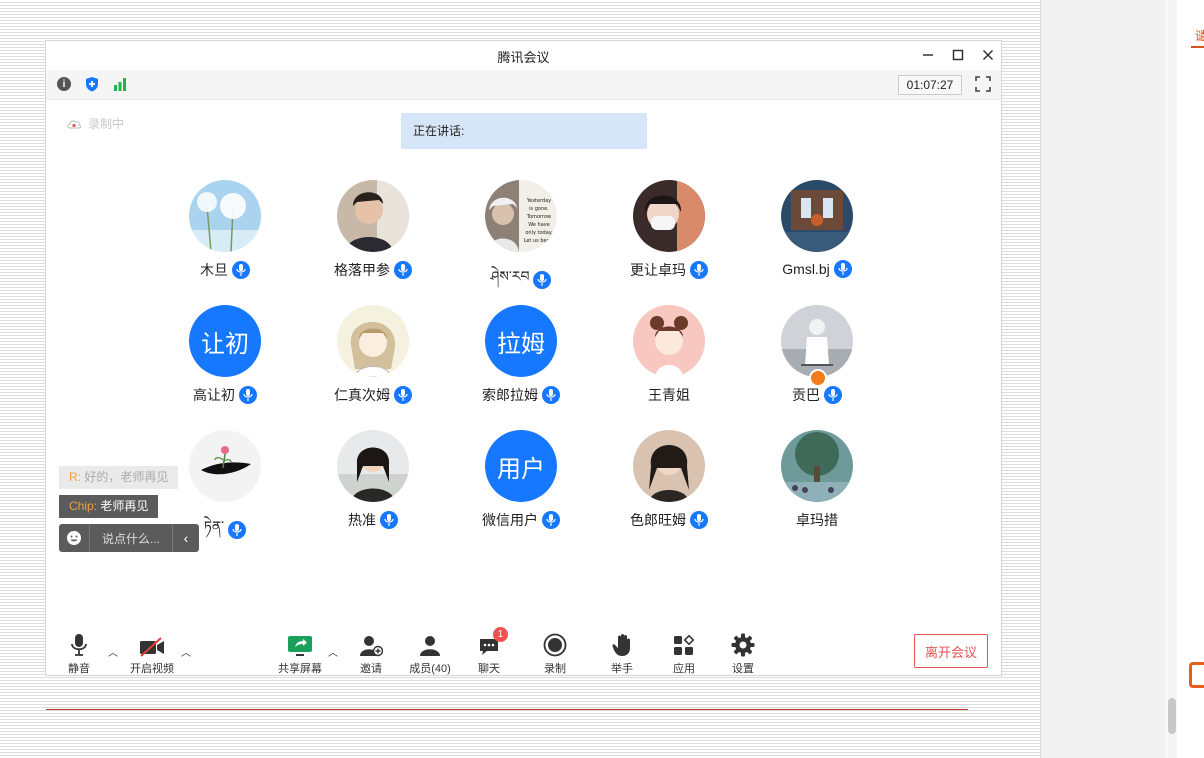 This screenshot has width=1204, height=758. I want to click on chat-button: 1 聊天, so click(489, 652).